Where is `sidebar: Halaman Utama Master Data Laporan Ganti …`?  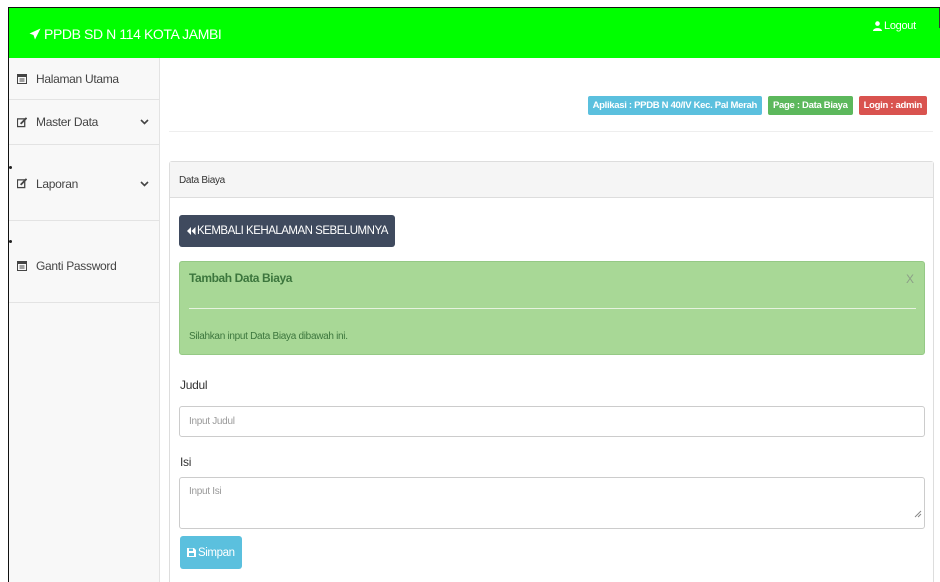 sidebar: Halaman Utama Master Data Laporan Ganti … is located at coordinates (84, 320).